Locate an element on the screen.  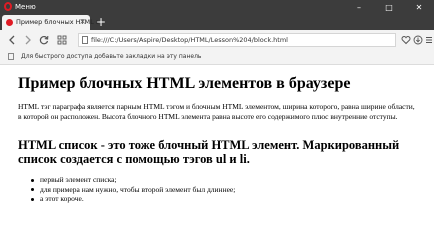
tab-active: Пример блочных HTML э × is located at coordinates (50, 22).